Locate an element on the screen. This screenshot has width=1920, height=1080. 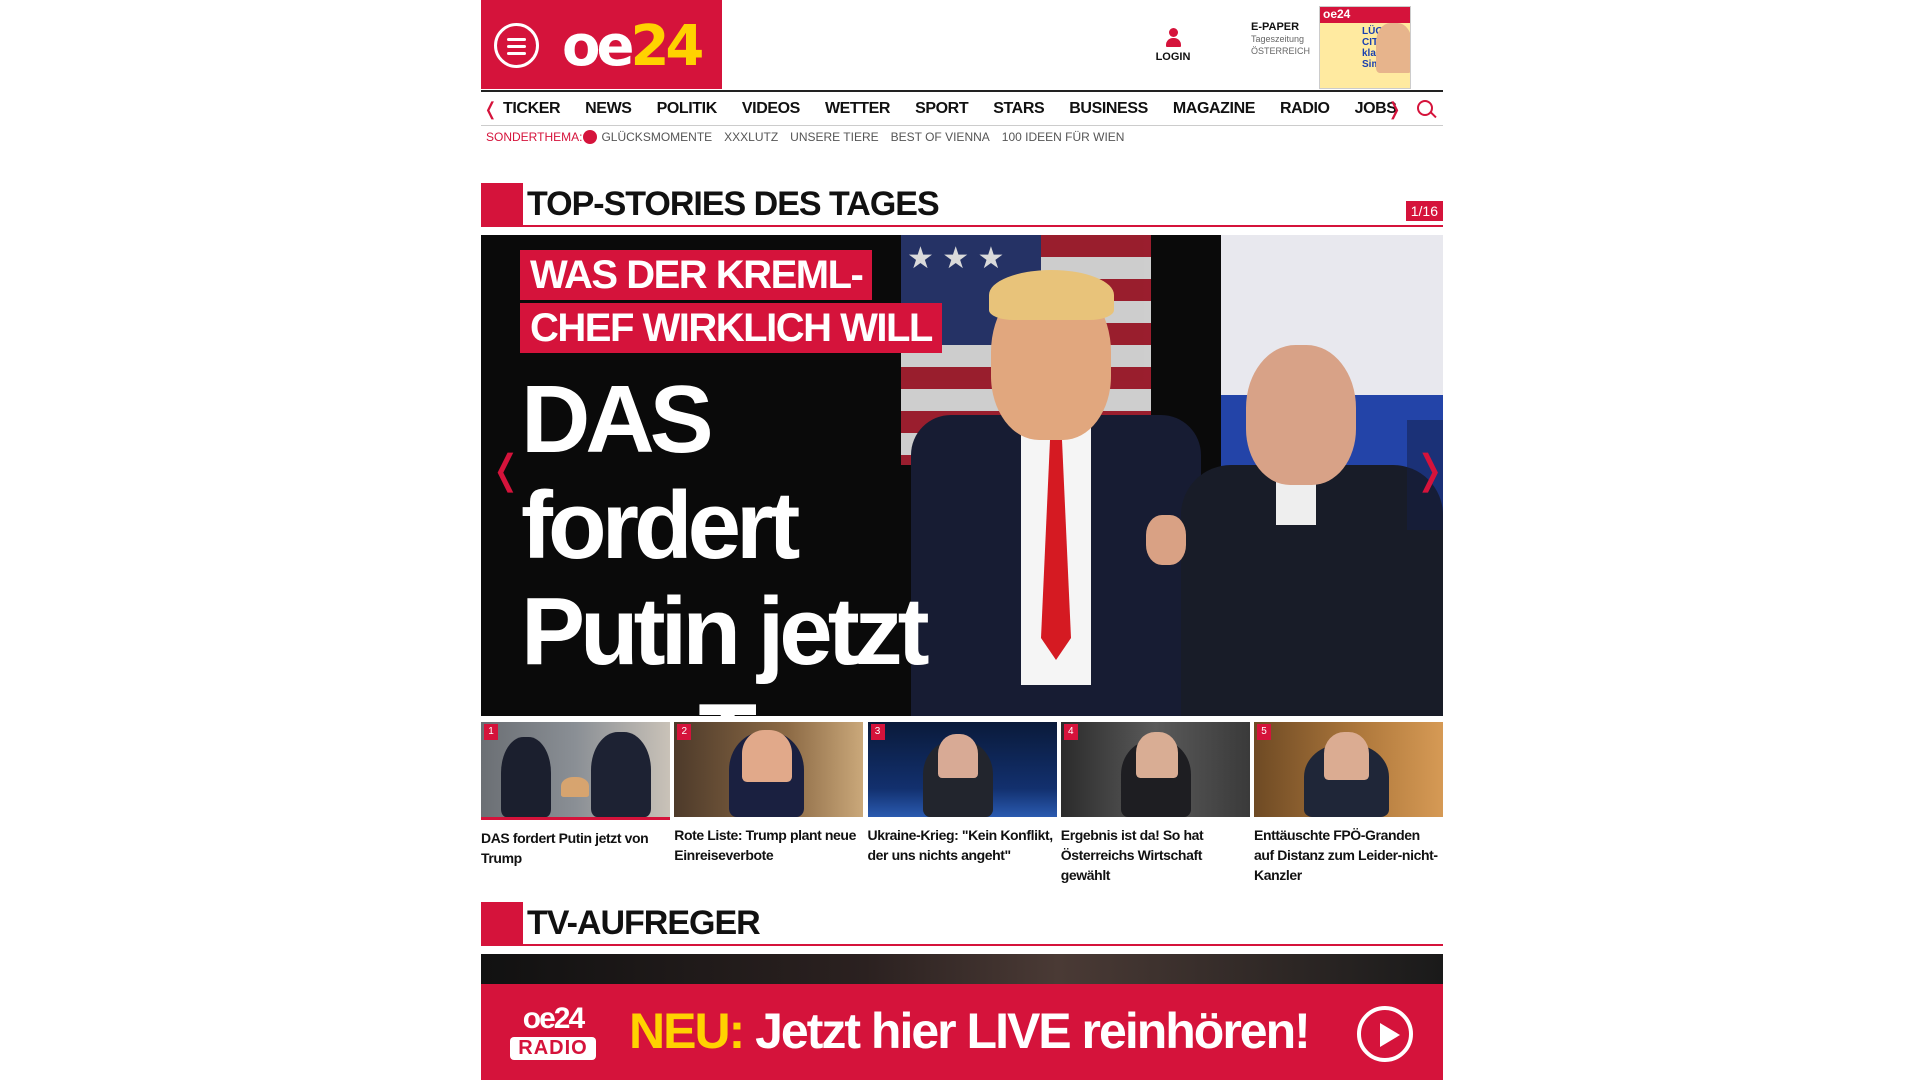
menu-icon is located at coordinates (516, 45).